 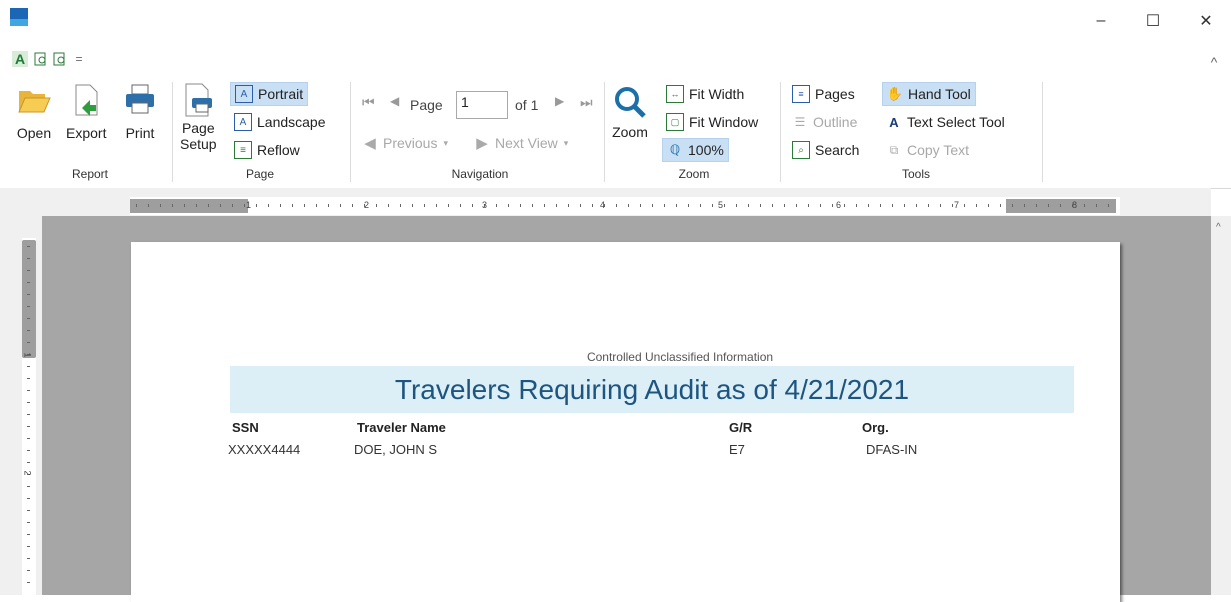 I want to click on close-button: ✕, so click(x=1206, y=21).